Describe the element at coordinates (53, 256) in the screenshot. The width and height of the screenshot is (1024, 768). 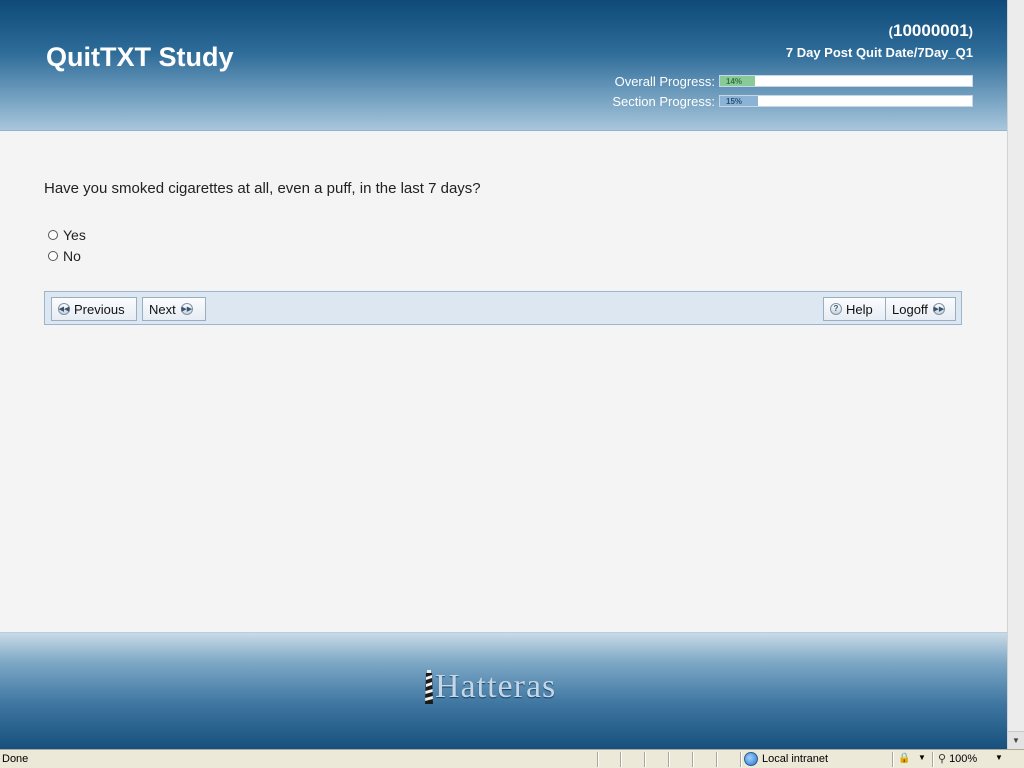
I see `radio-no` at that location.